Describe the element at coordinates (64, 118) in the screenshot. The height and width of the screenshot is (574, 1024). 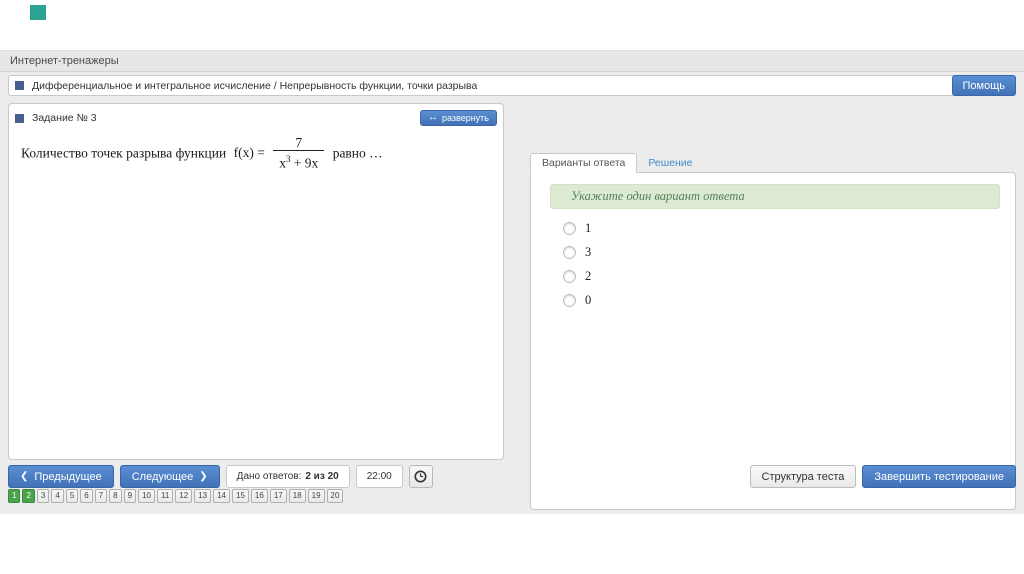
I see `task-title: Задание № 3` at that location.